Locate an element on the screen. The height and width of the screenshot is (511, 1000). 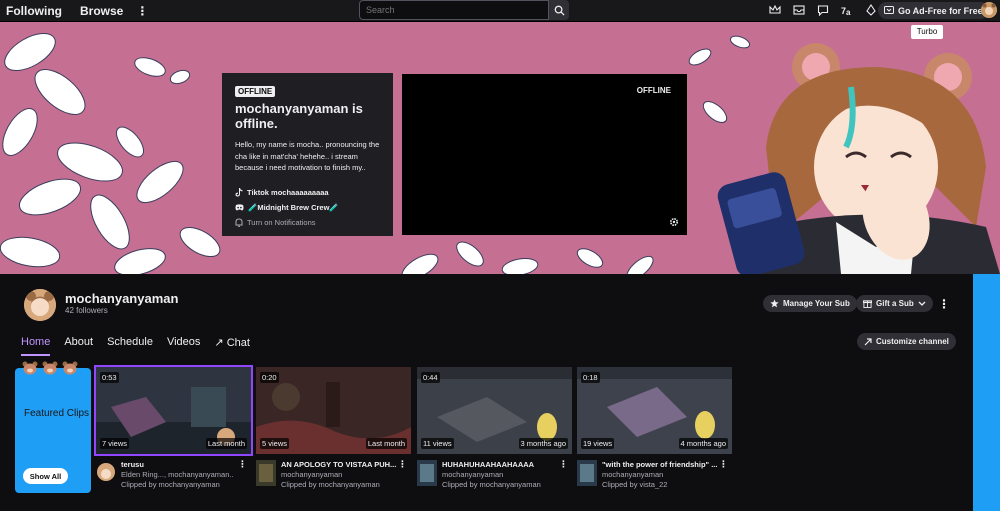
channel-avatar is located at coordinates (40, 305).